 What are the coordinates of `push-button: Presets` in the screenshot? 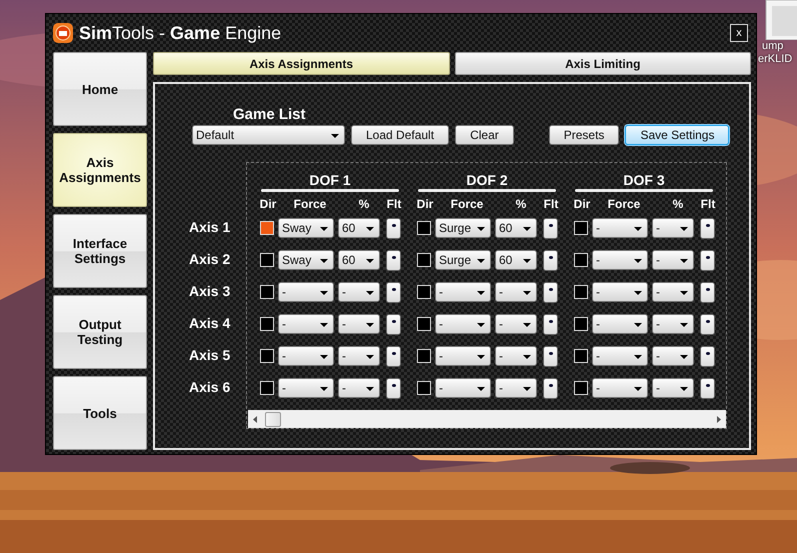 It's located at (584, 135).